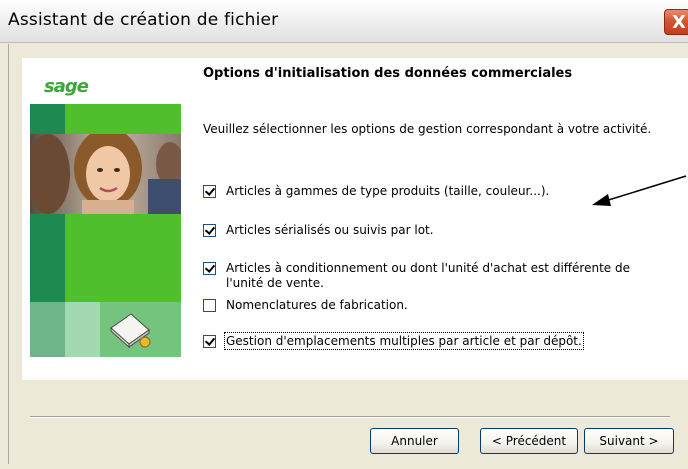  Describe the element at coordinates (679, 22) in the screenshot. I see `close-icon: X` at that location.